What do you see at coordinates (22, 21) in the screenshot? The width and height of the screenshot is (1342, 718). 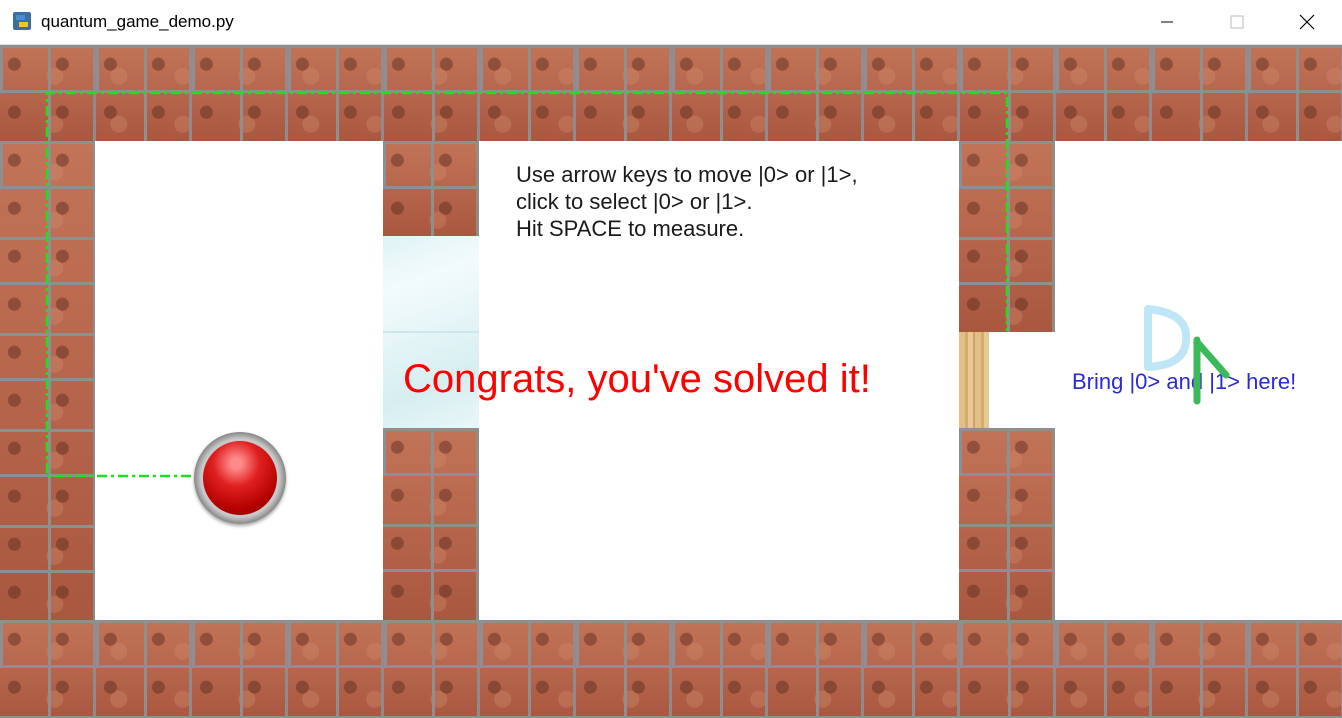 I see `python-icon` at bounding box center [22, 21].